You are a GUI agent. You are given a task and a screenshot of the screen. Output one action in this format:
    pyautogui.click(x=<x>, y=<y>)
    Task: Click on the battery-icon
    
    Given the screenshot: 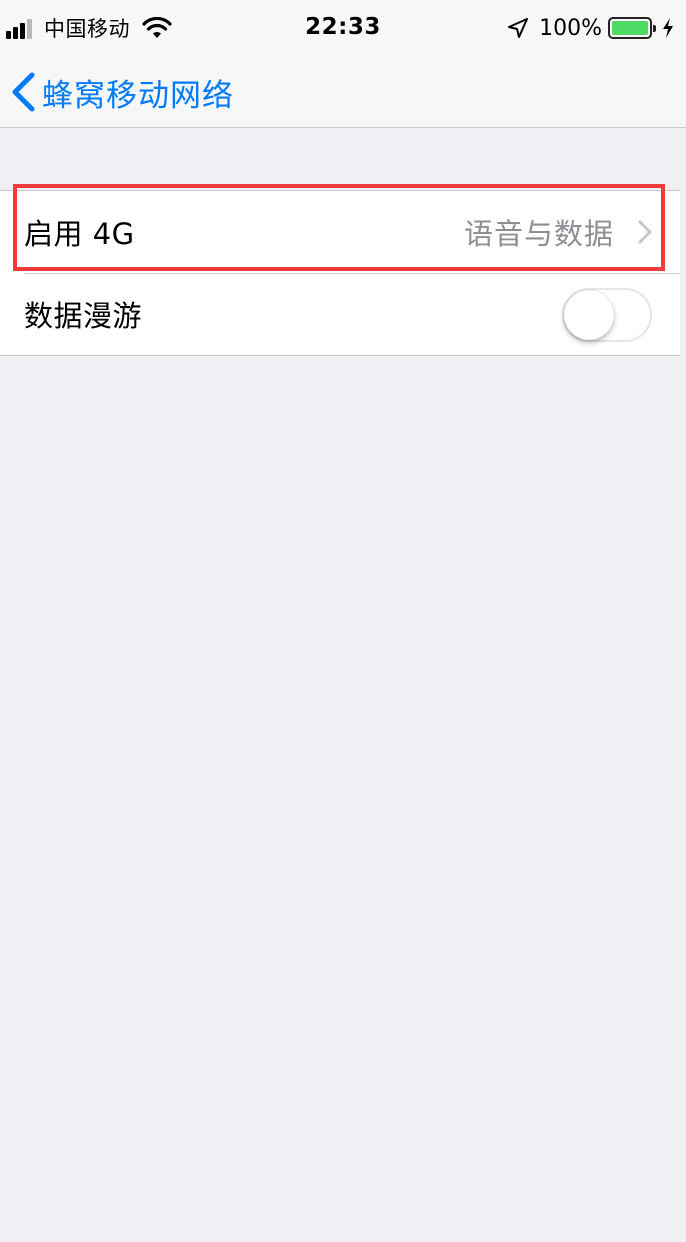 What is the action you would take?
    pyautogui.click(x=632, y=28)
    